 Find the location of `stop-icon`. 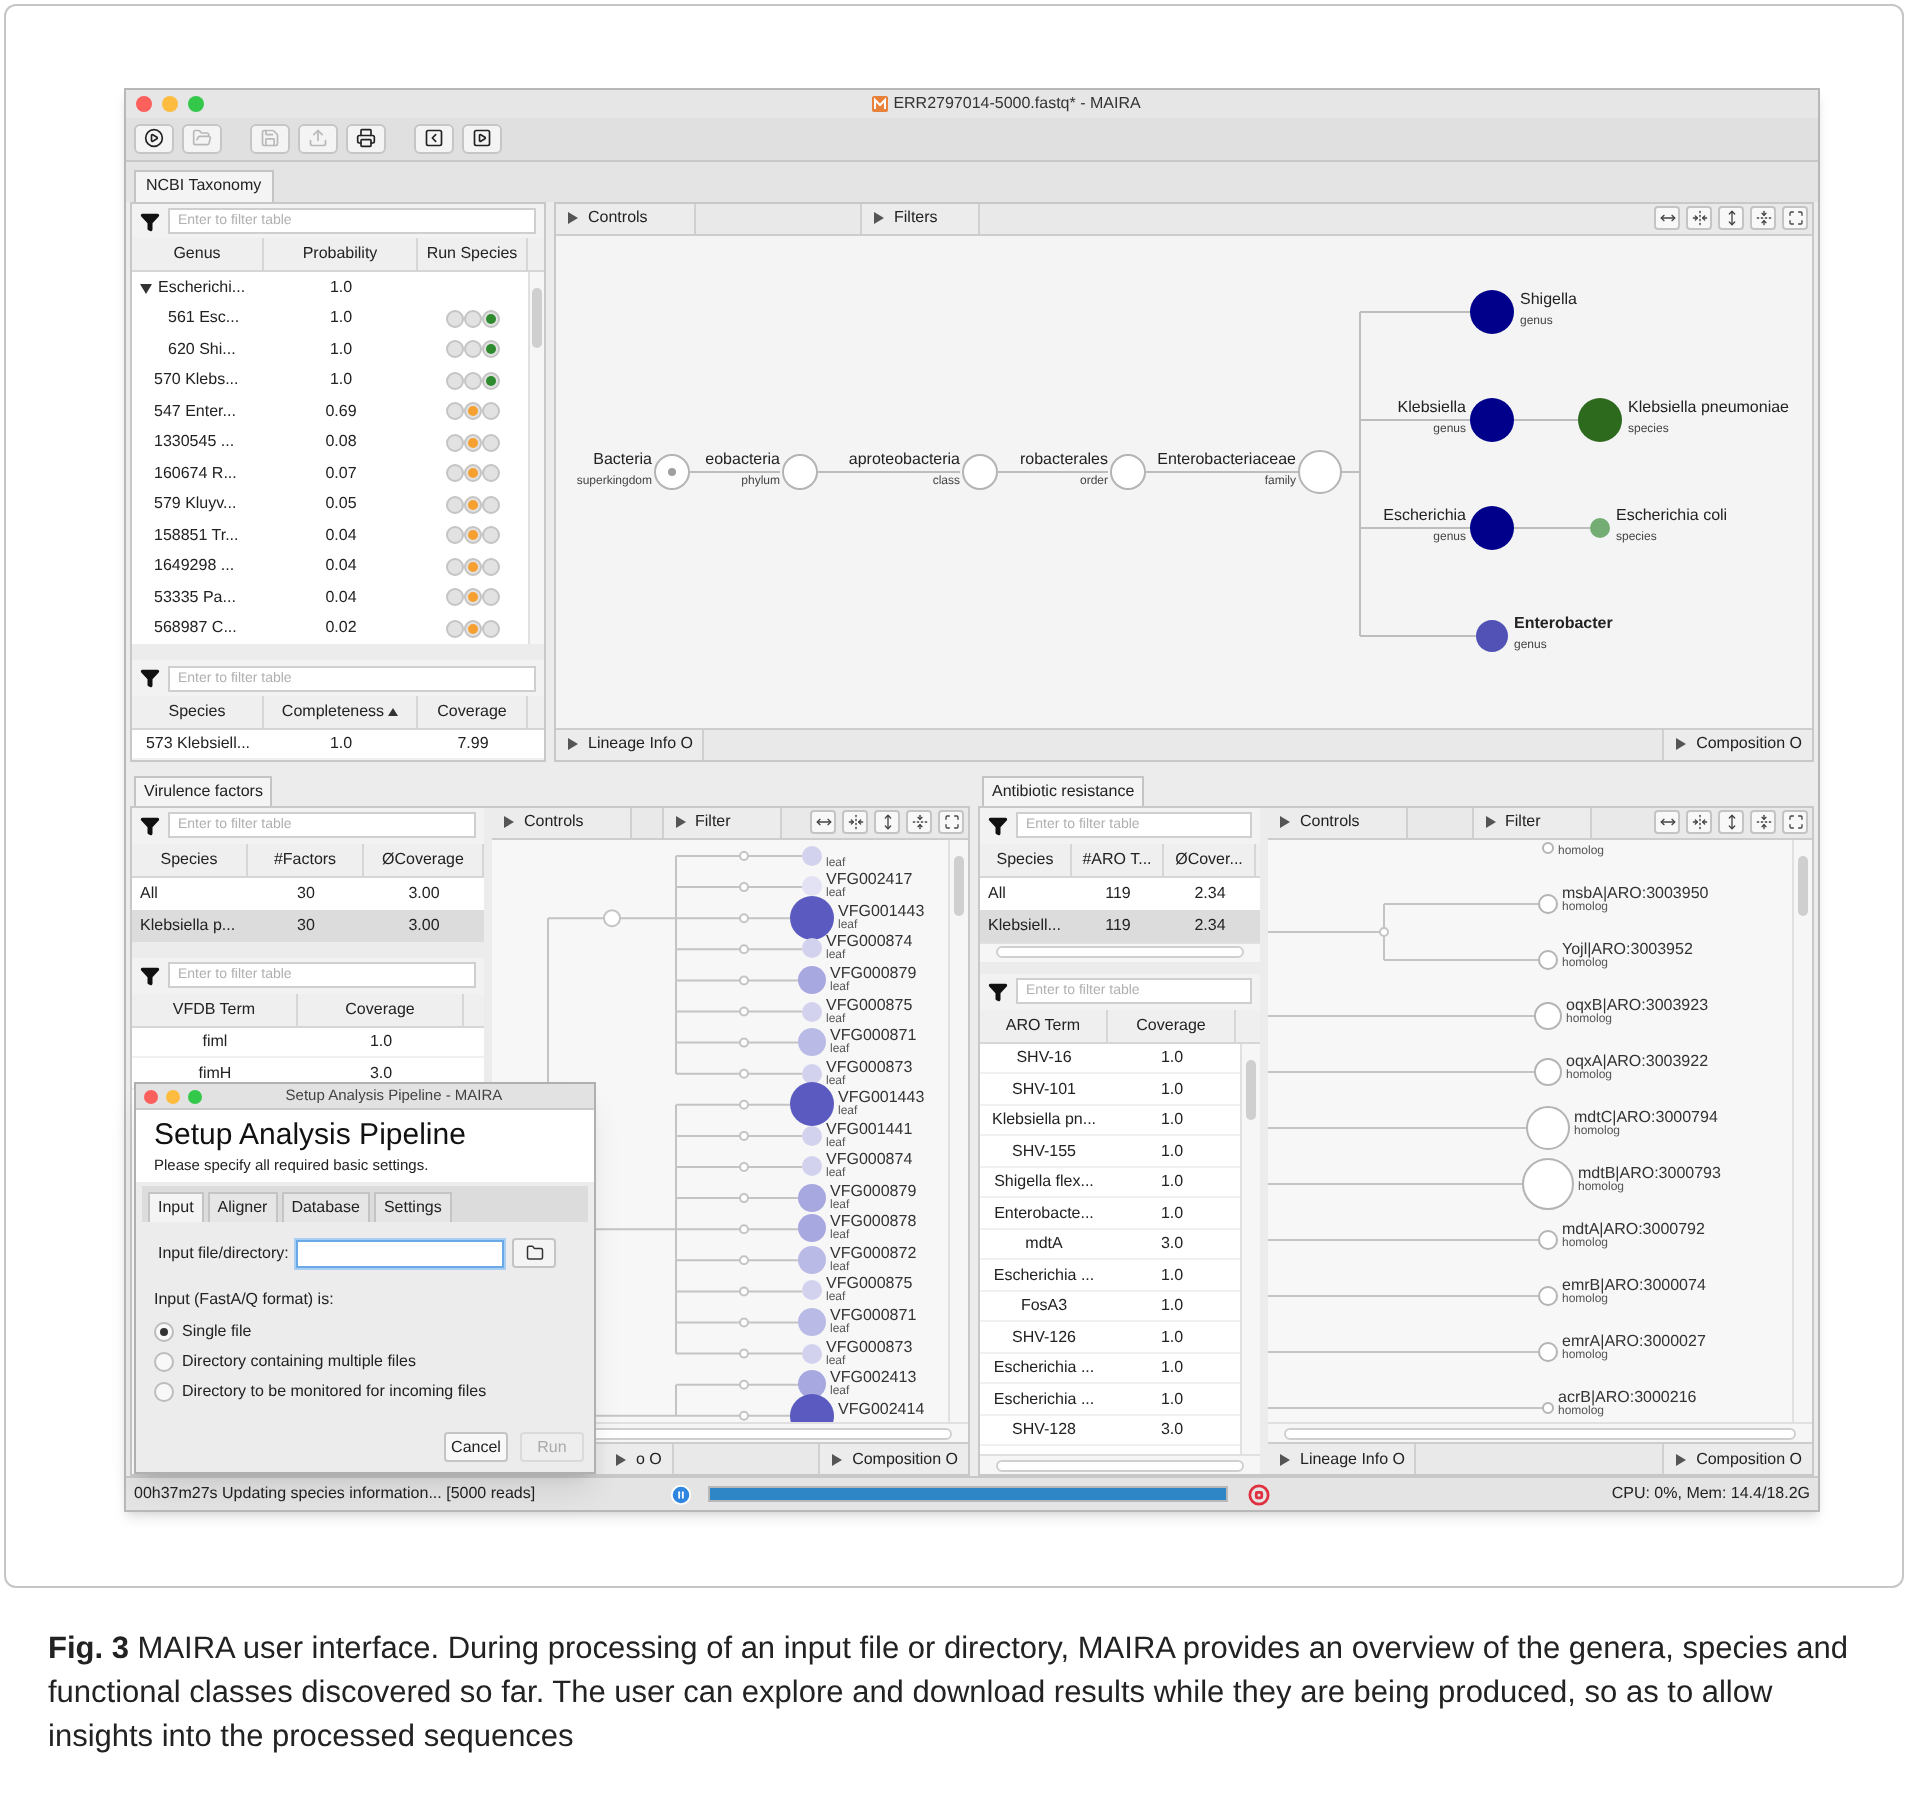

stop-icon is located at coordinates (1259, 1494).